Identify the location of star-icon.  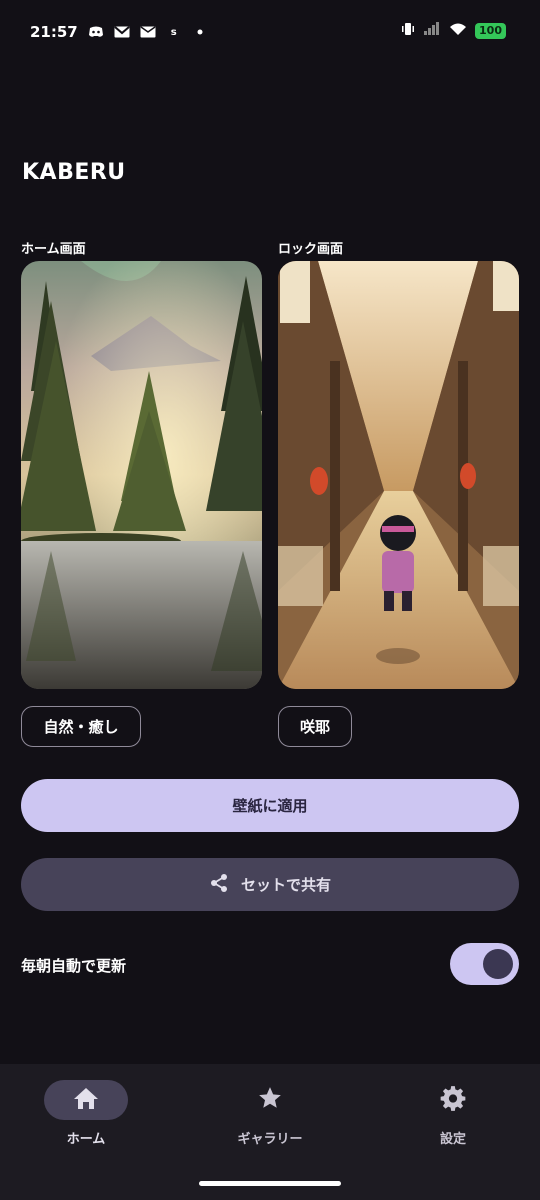
(270, 1100).